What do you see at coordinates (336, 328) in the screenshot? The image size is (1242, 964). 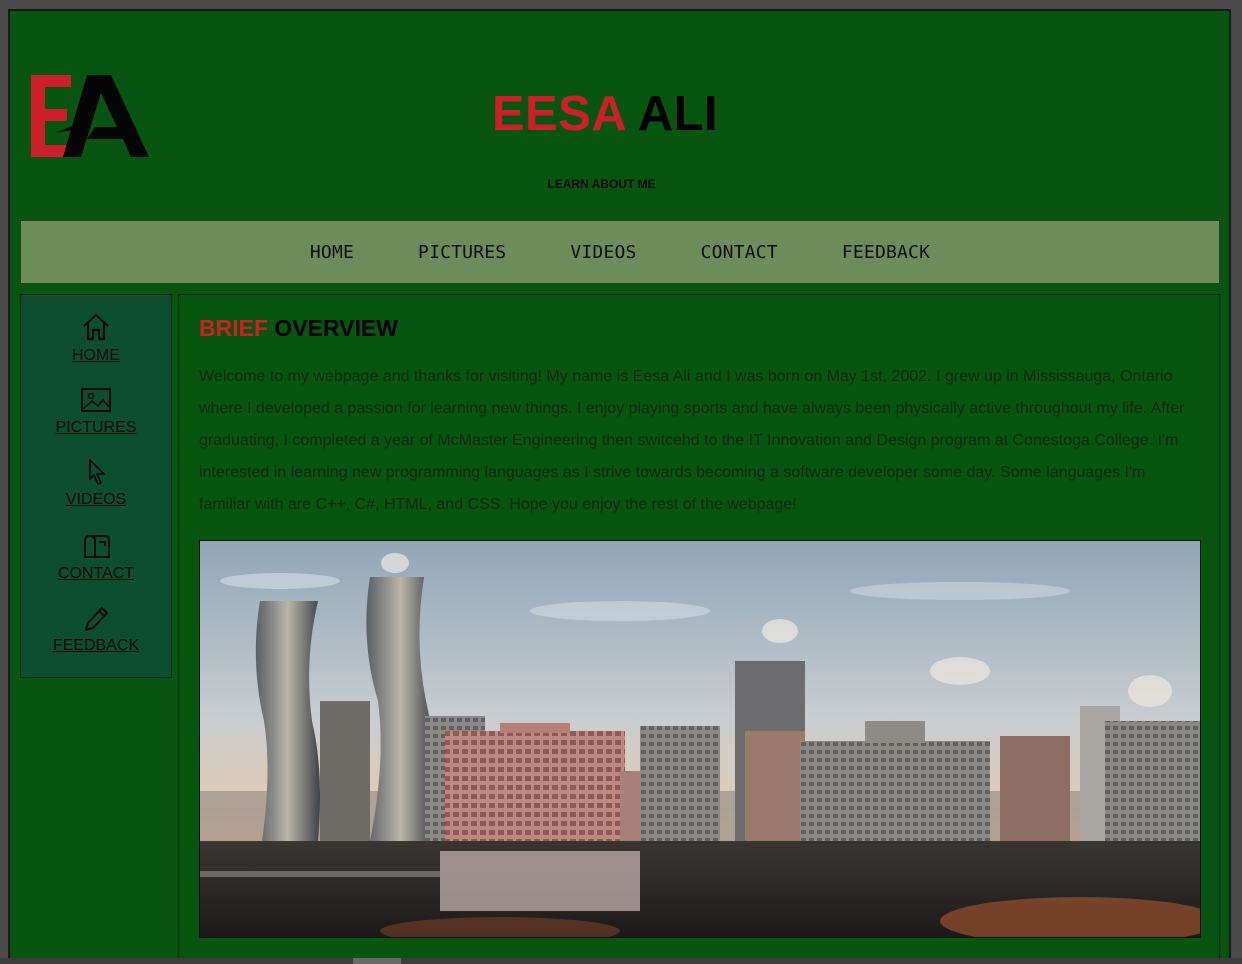 I see `heading-rest: OVERVIEW` at bounding box center [336, 328].